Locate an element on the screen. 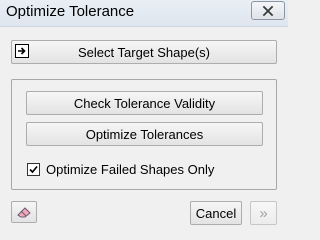 This screenshot has height=240, width=320. select-arrow-icon is located at coordinates (22, 51).